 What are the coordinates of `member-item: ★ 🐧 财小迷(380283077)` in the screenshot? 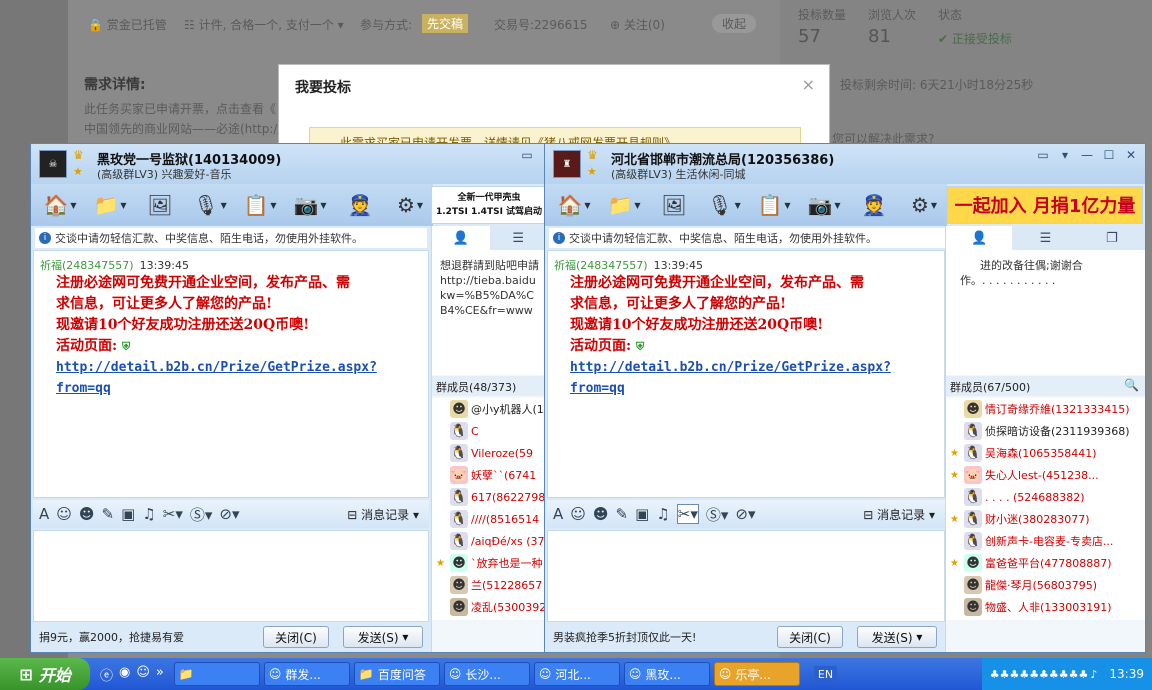 It's located at (1045, 519).